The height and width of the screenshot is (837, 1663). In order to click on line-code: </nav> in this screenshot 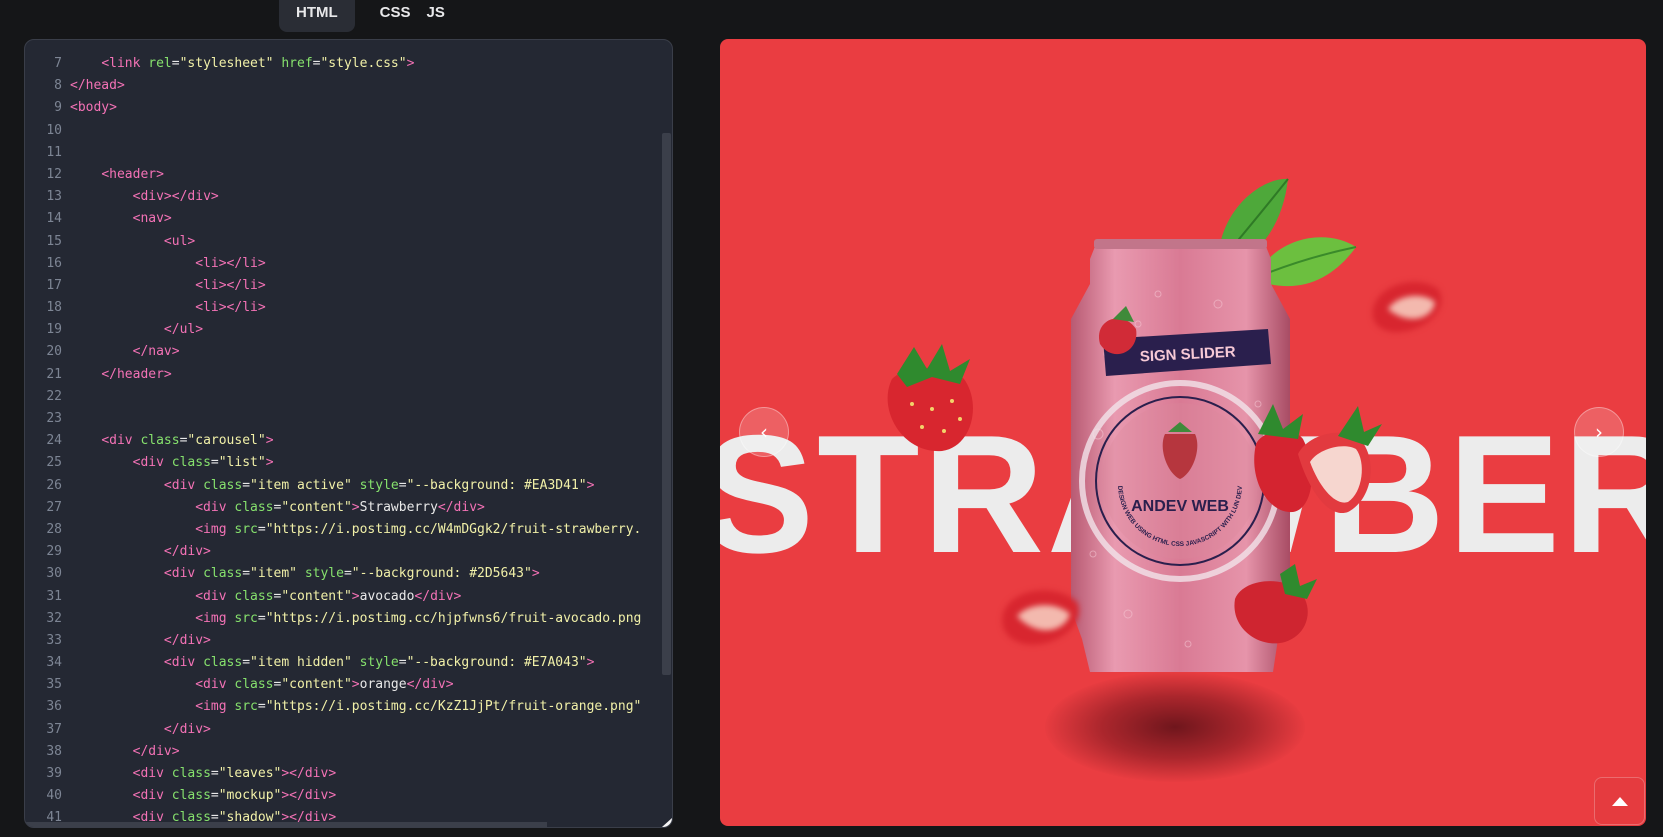, I will do `click(123, 352)`.